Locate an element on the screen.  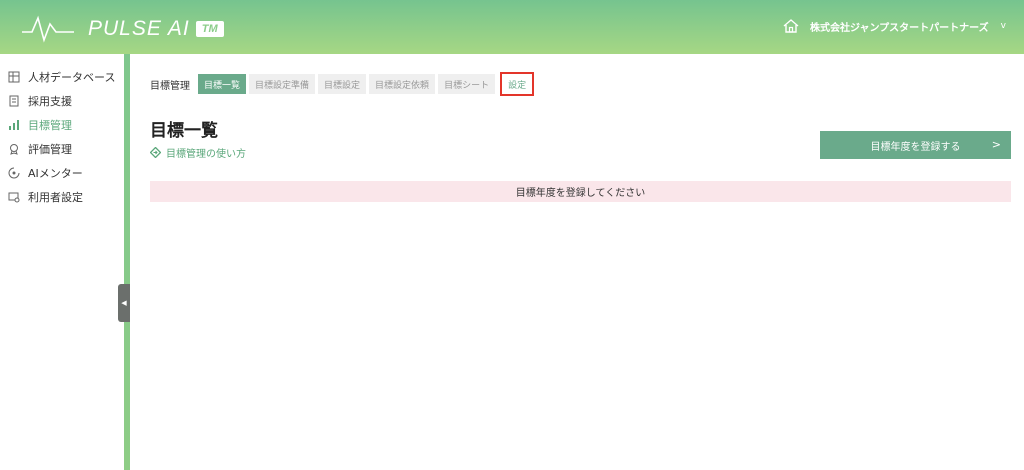
breadcrumb-section: 目標管理 is located at coordinates (170, 86).